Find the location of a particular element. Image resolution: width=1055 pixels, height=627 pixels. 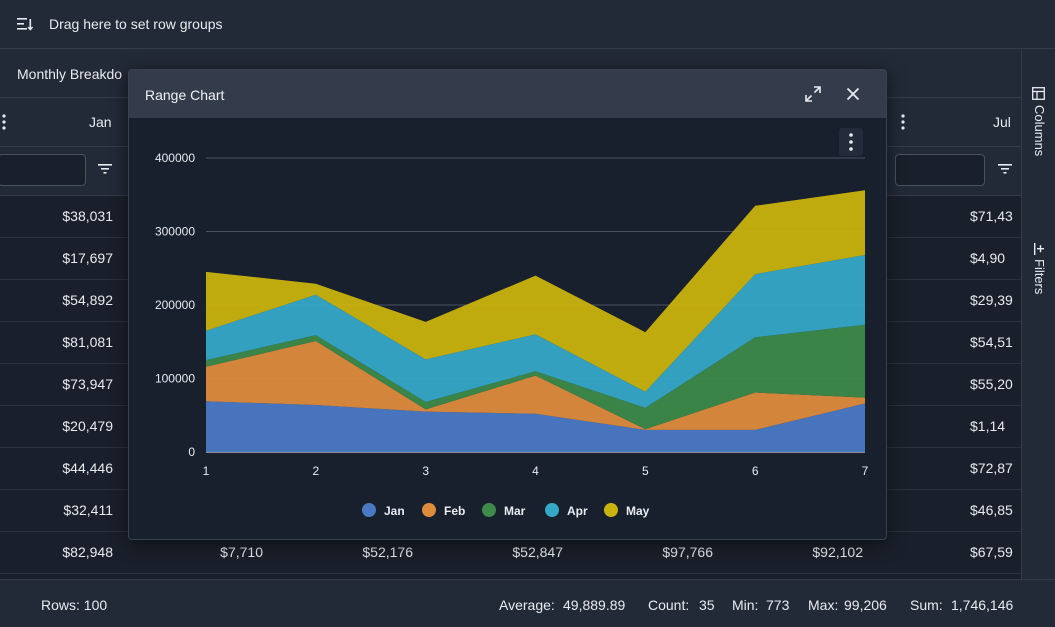

table-cell: $54,892 is located at coordinates (87, 300).